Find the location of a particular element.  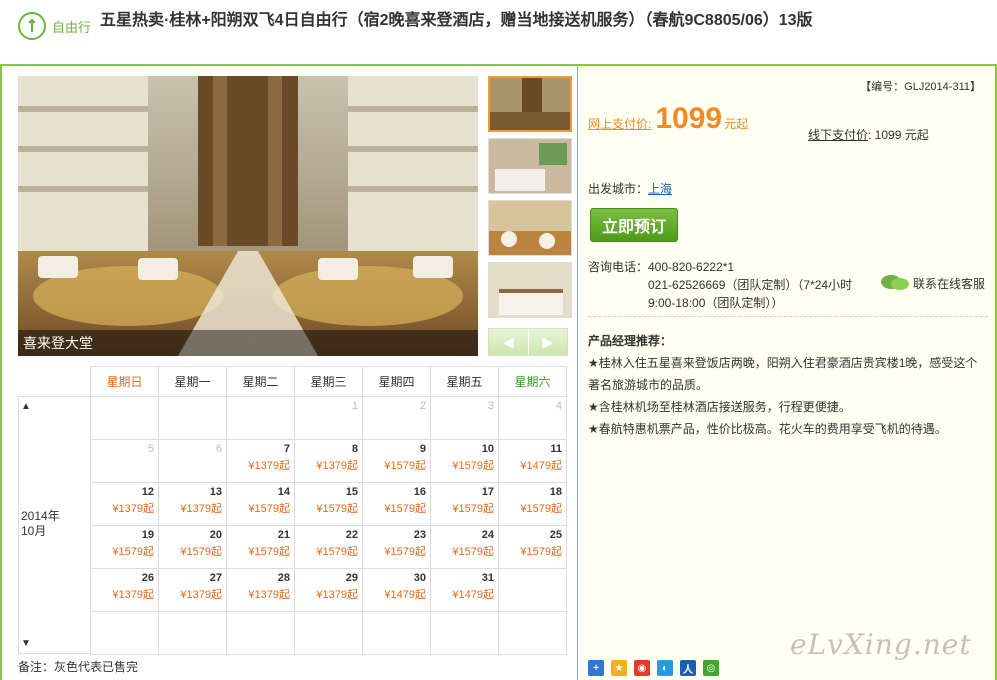

book-now-button: 立即预订 is located at coordinates (634, 225).